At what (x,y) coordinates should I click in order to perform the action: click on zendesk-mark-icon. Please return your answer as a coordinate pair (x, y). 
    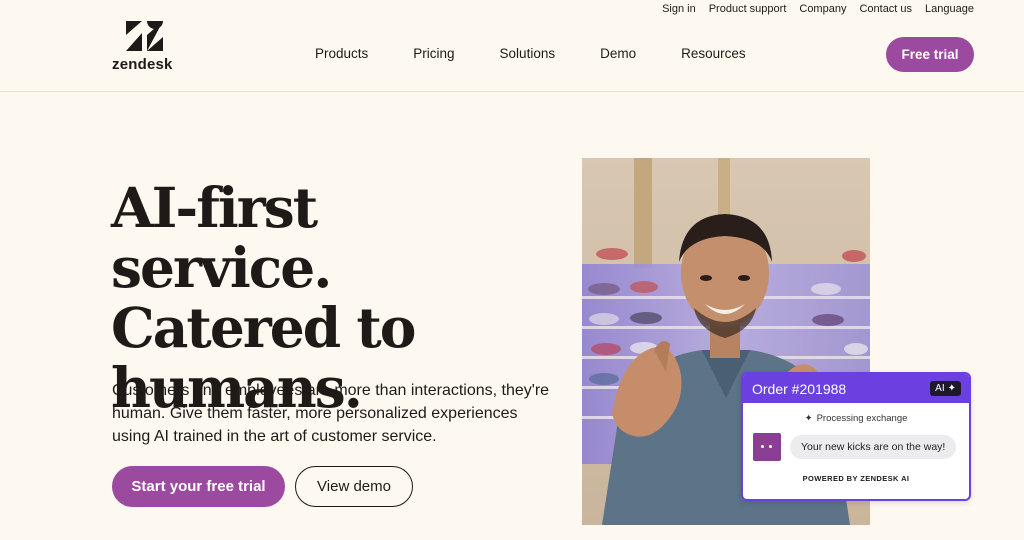
    Looking at the image, I should click on (144, 36).